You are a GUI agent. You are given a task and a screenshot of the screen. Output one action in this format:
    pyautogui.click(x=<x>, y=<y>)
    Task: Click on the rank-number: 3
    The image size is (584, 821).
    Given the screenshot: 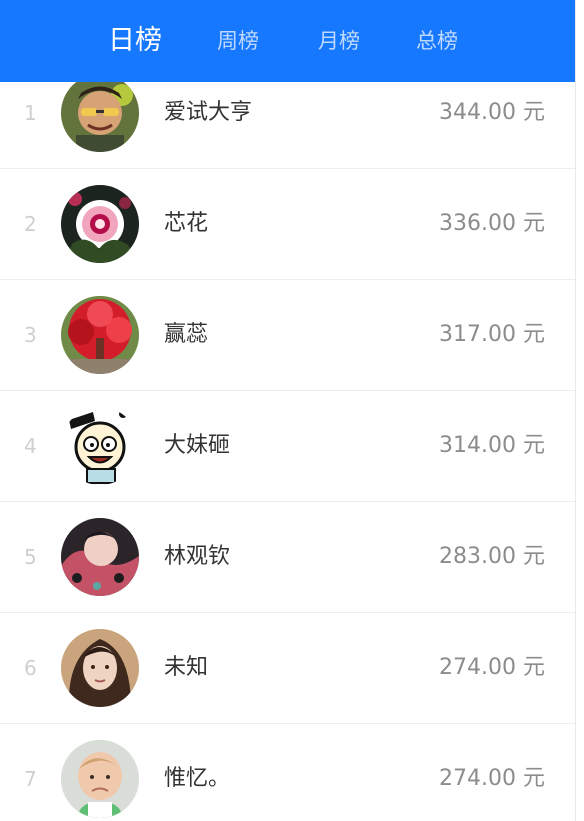 What is the action you would take?
    pyautogui.click(x=30, y=335)
    